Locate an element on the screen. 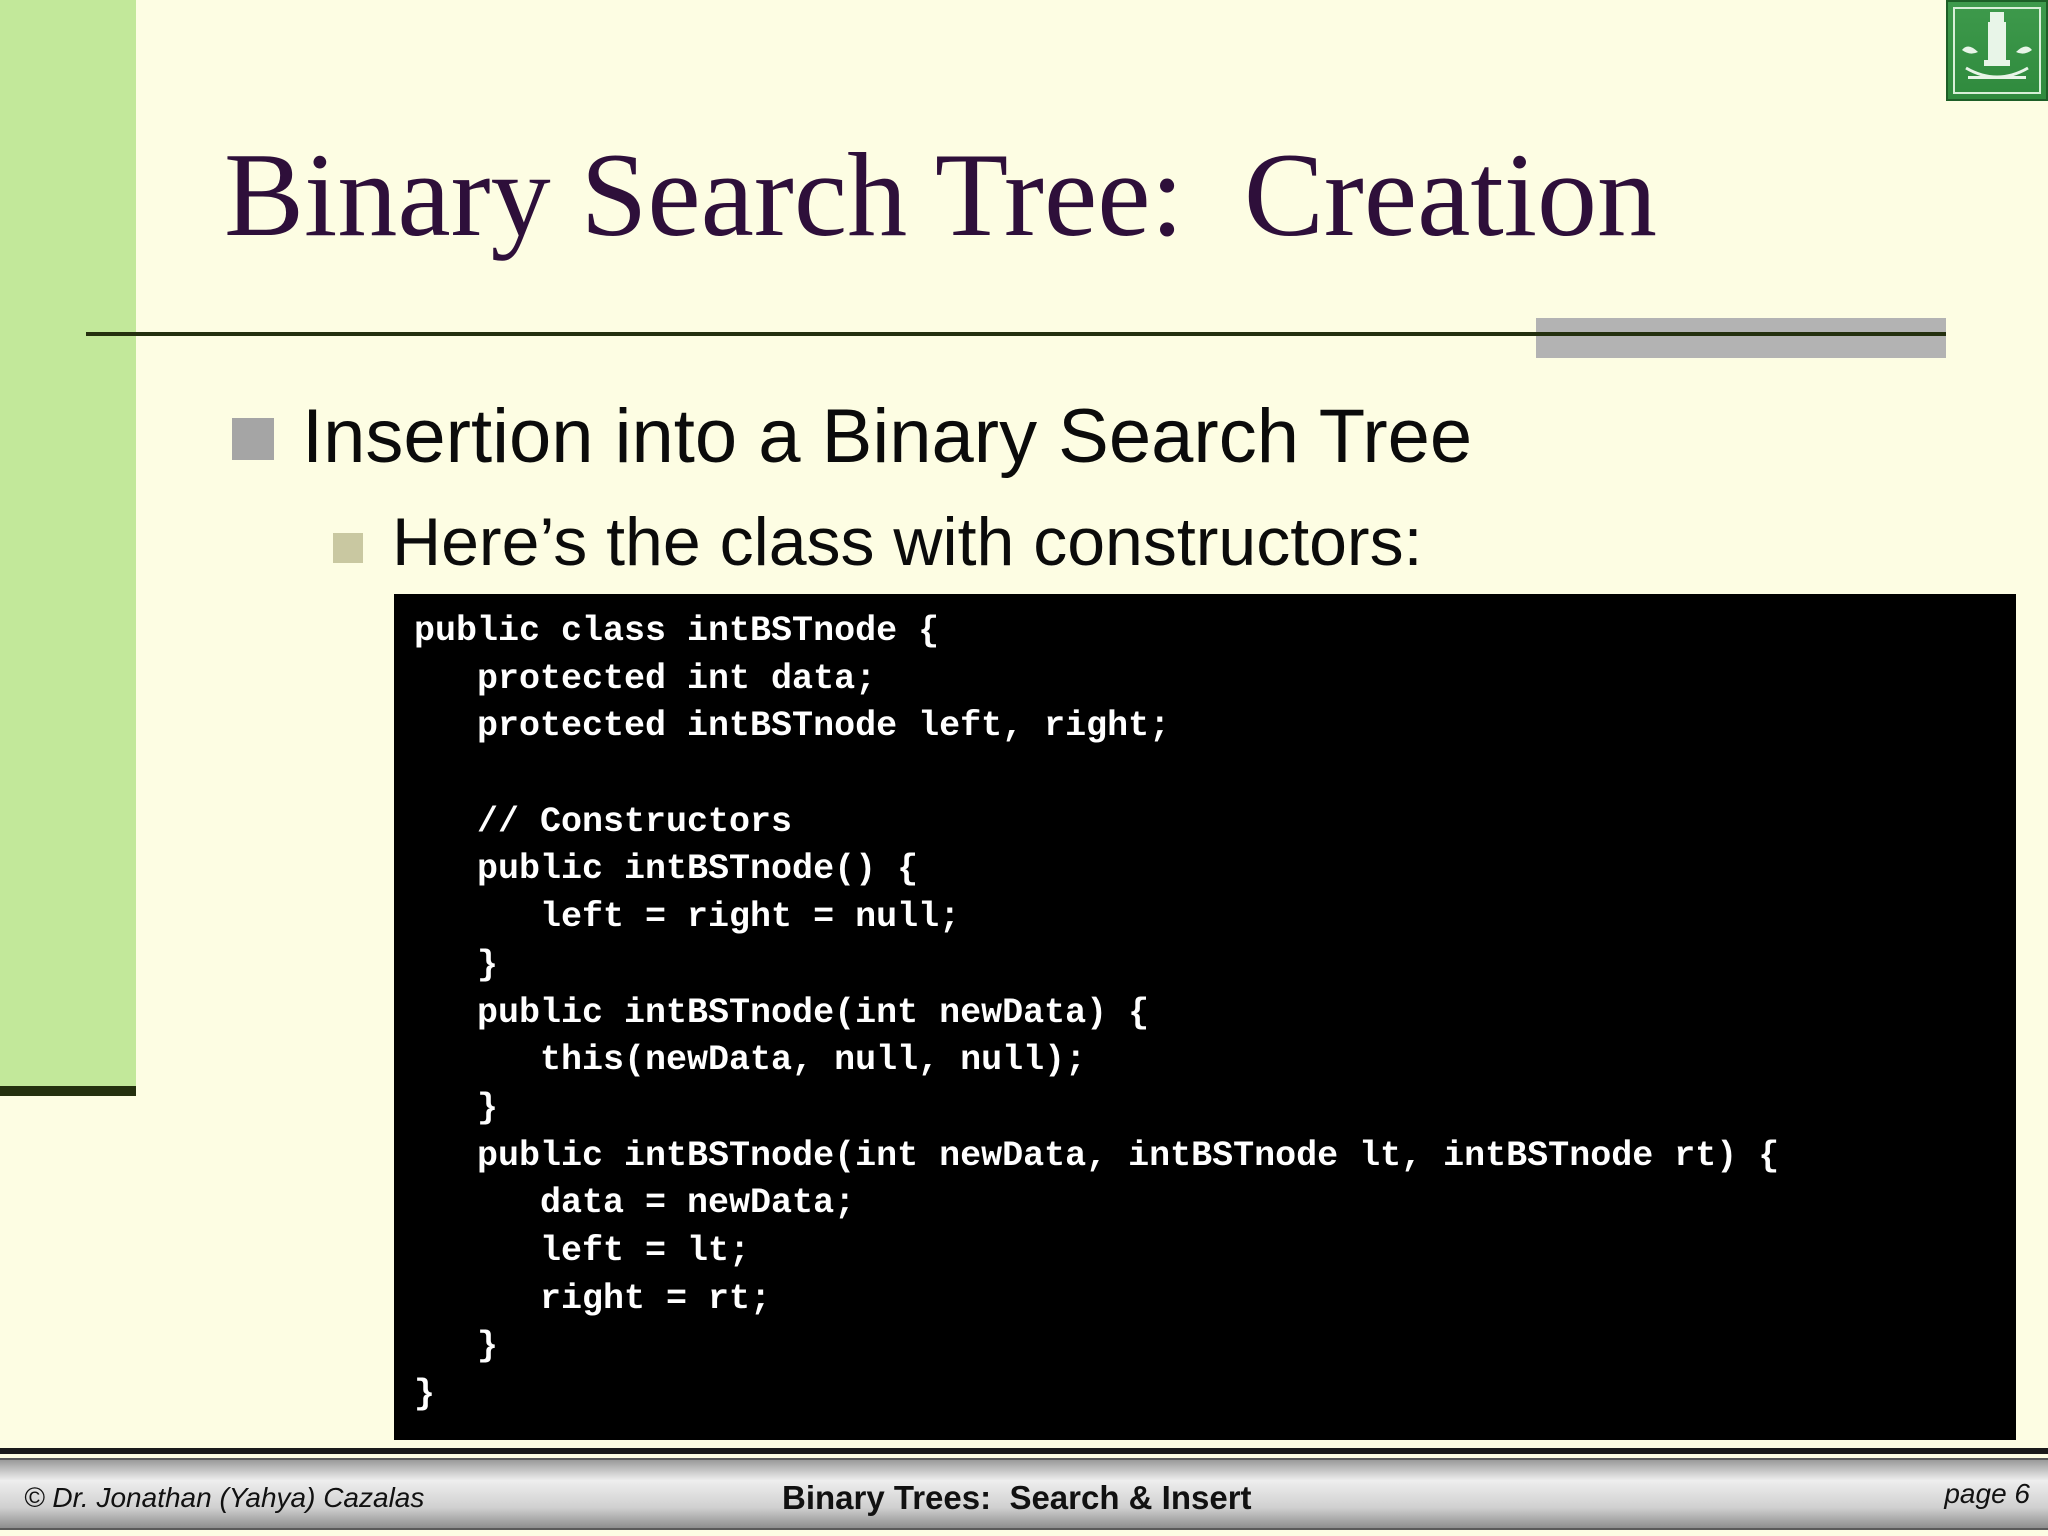  footer-course-topic: Binary Trees: Search & Insert is located at coordinates (1017, 1497).